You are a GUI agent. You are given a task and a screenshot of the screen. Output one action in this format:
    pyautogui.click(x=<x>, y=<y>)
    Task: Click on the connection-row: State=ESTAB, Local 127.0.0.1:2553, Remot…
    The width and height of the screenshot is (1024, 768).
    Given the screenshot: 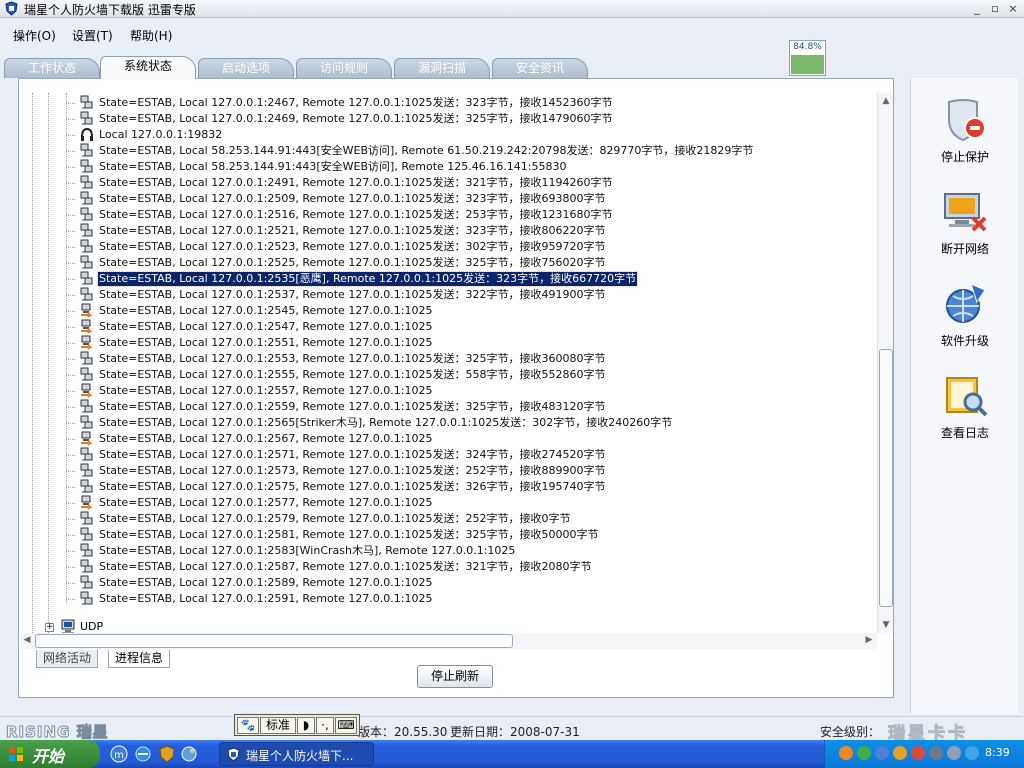 What is the action you would take?
    pyautogui.click(x=466, y=359)
    